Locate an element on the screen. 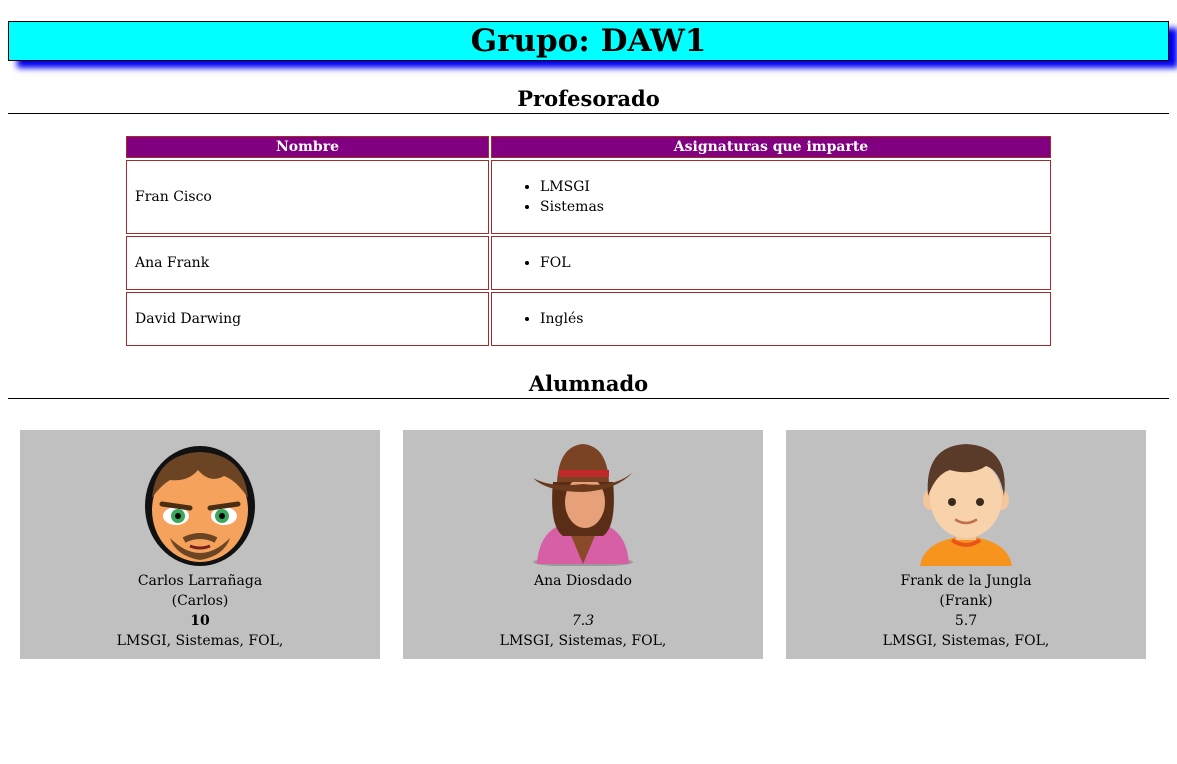 This screenshot has height=764, width=1177. list-item: Inglés is located at coordinates (791, 319).